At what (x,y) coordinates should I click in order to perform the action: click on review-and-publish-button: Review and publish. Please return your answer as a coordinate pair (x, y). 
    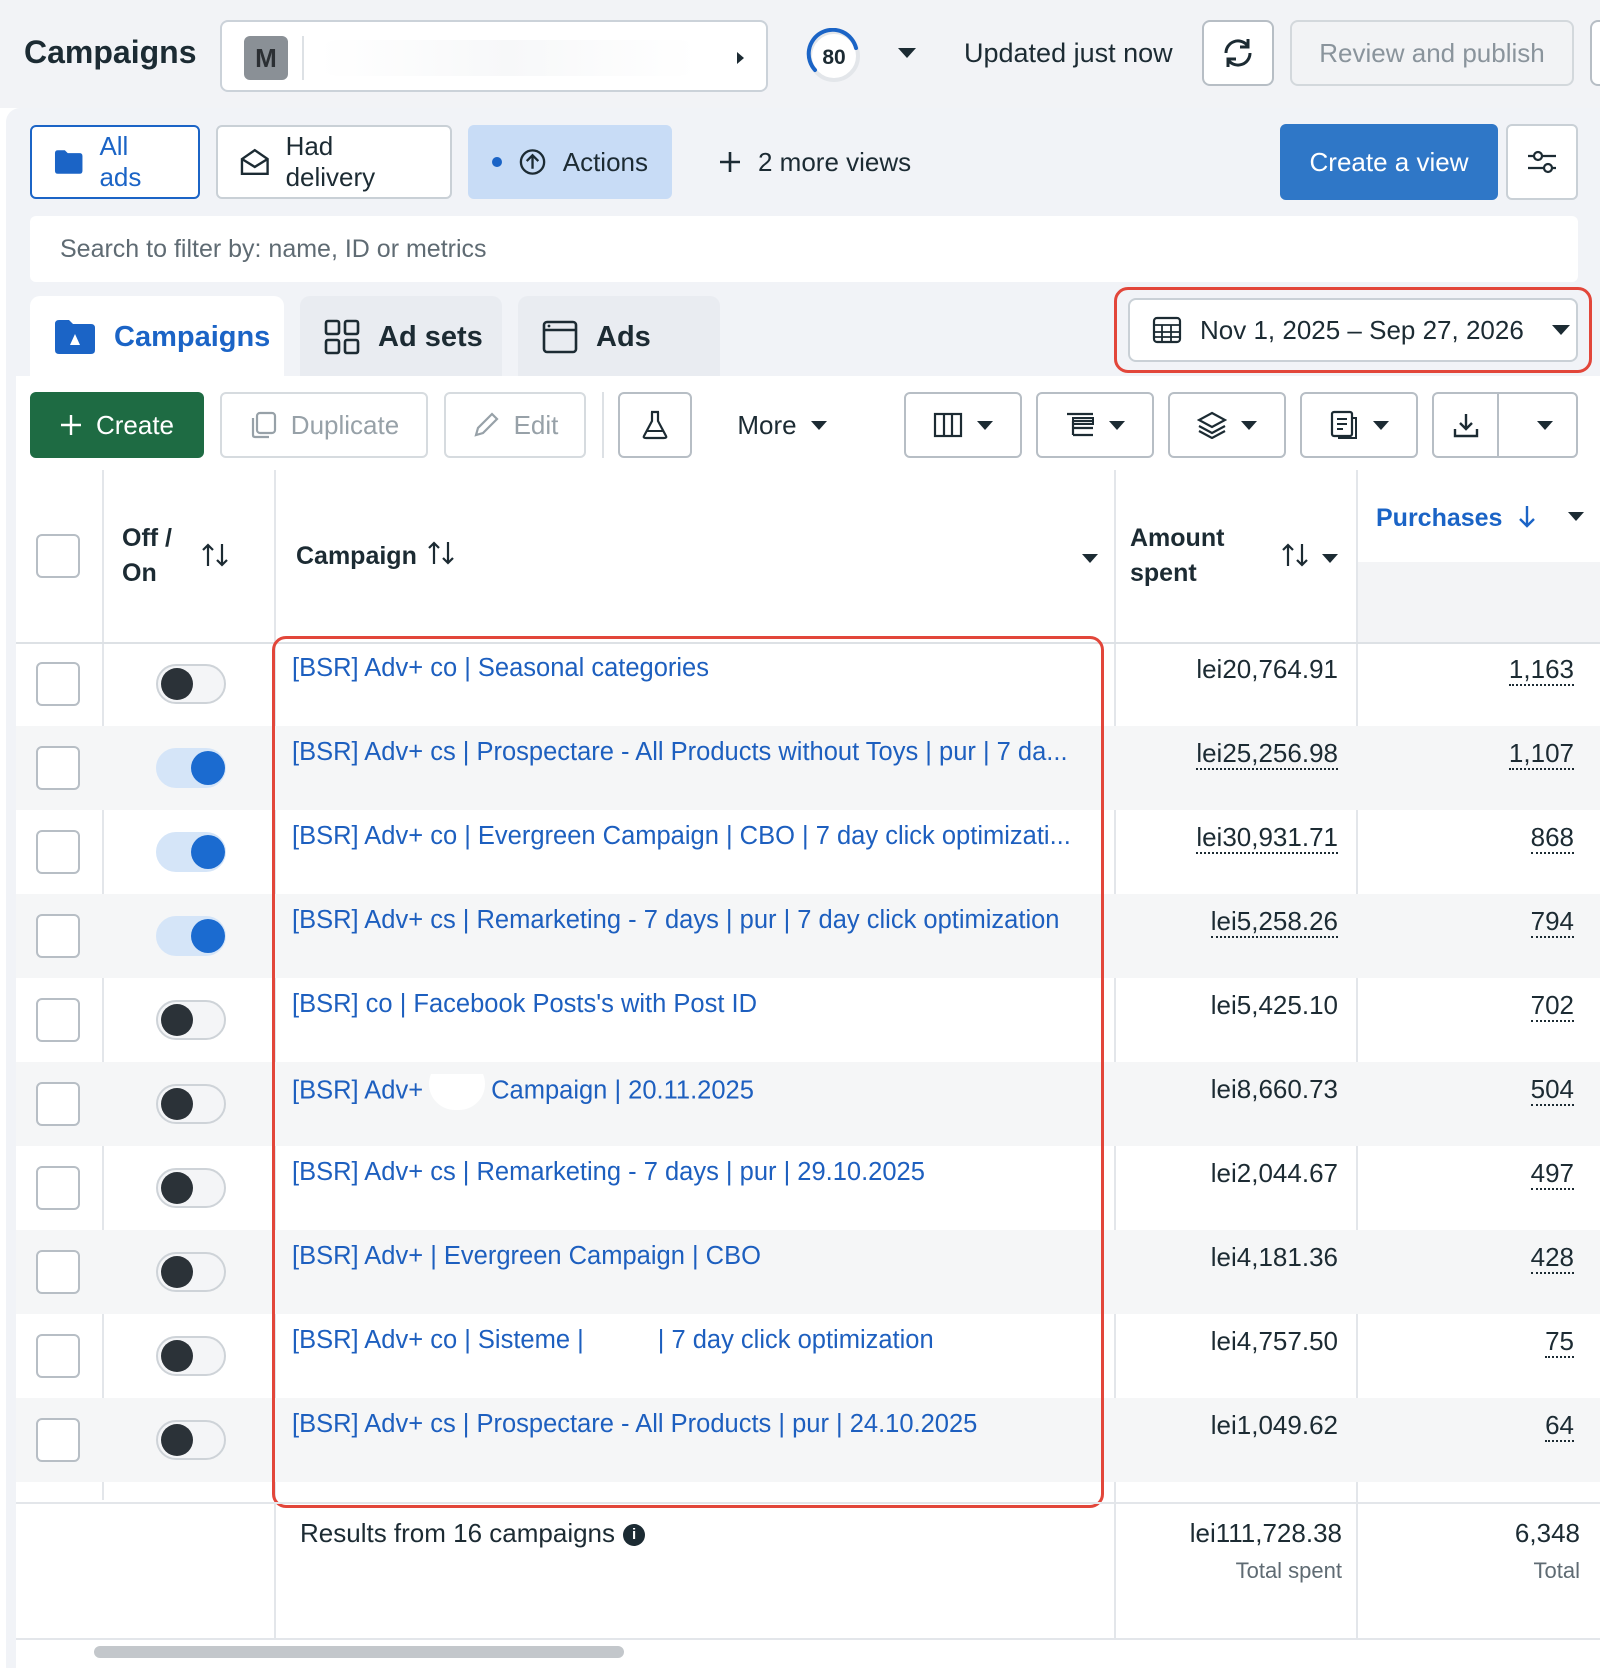
    Looking at the image, I should click on (1432, 53).